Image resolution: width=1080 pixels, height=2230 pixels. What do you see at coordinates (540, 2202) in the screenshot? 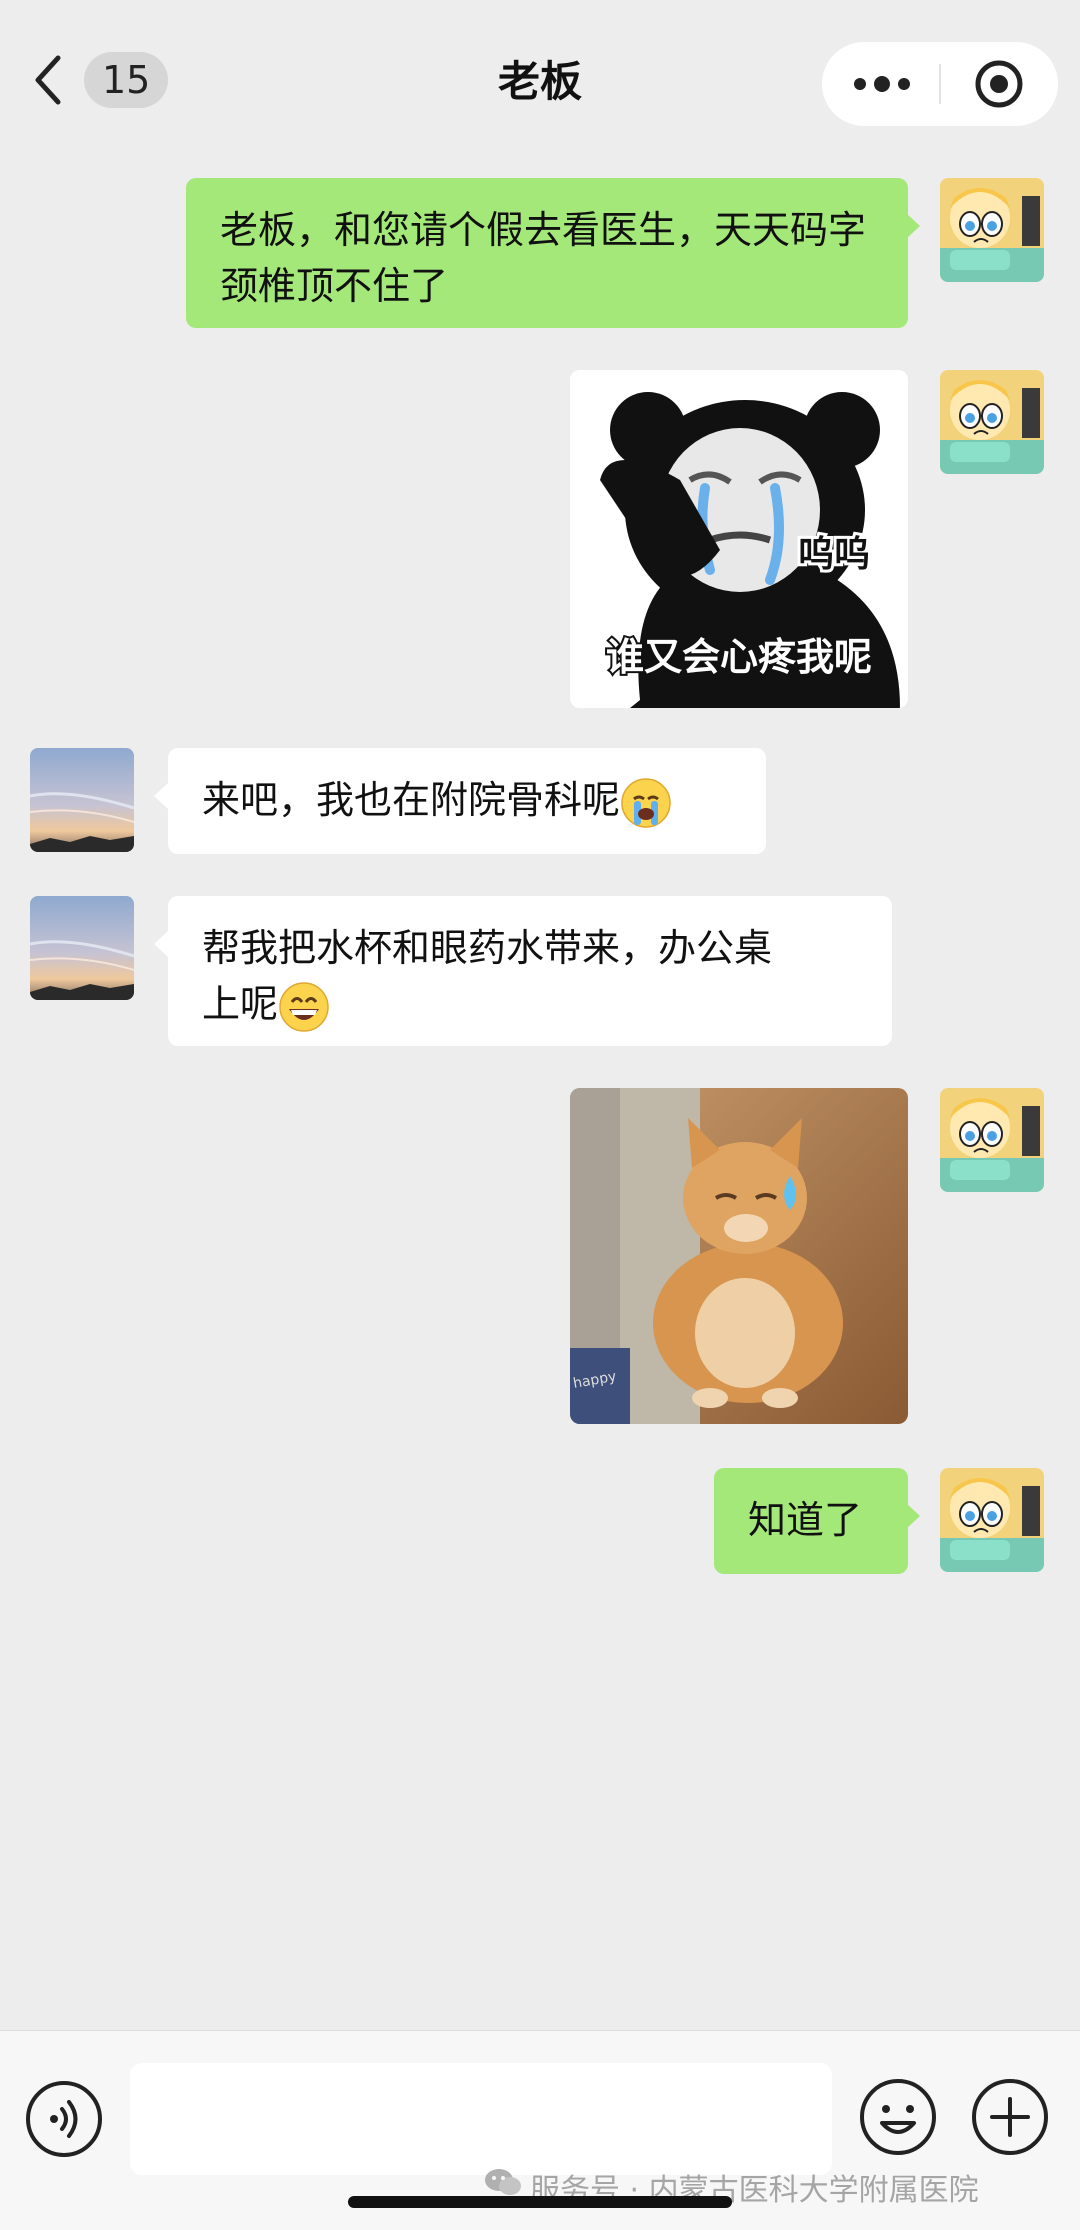
I see `home-indicator` at bounding box center [540, 2202].